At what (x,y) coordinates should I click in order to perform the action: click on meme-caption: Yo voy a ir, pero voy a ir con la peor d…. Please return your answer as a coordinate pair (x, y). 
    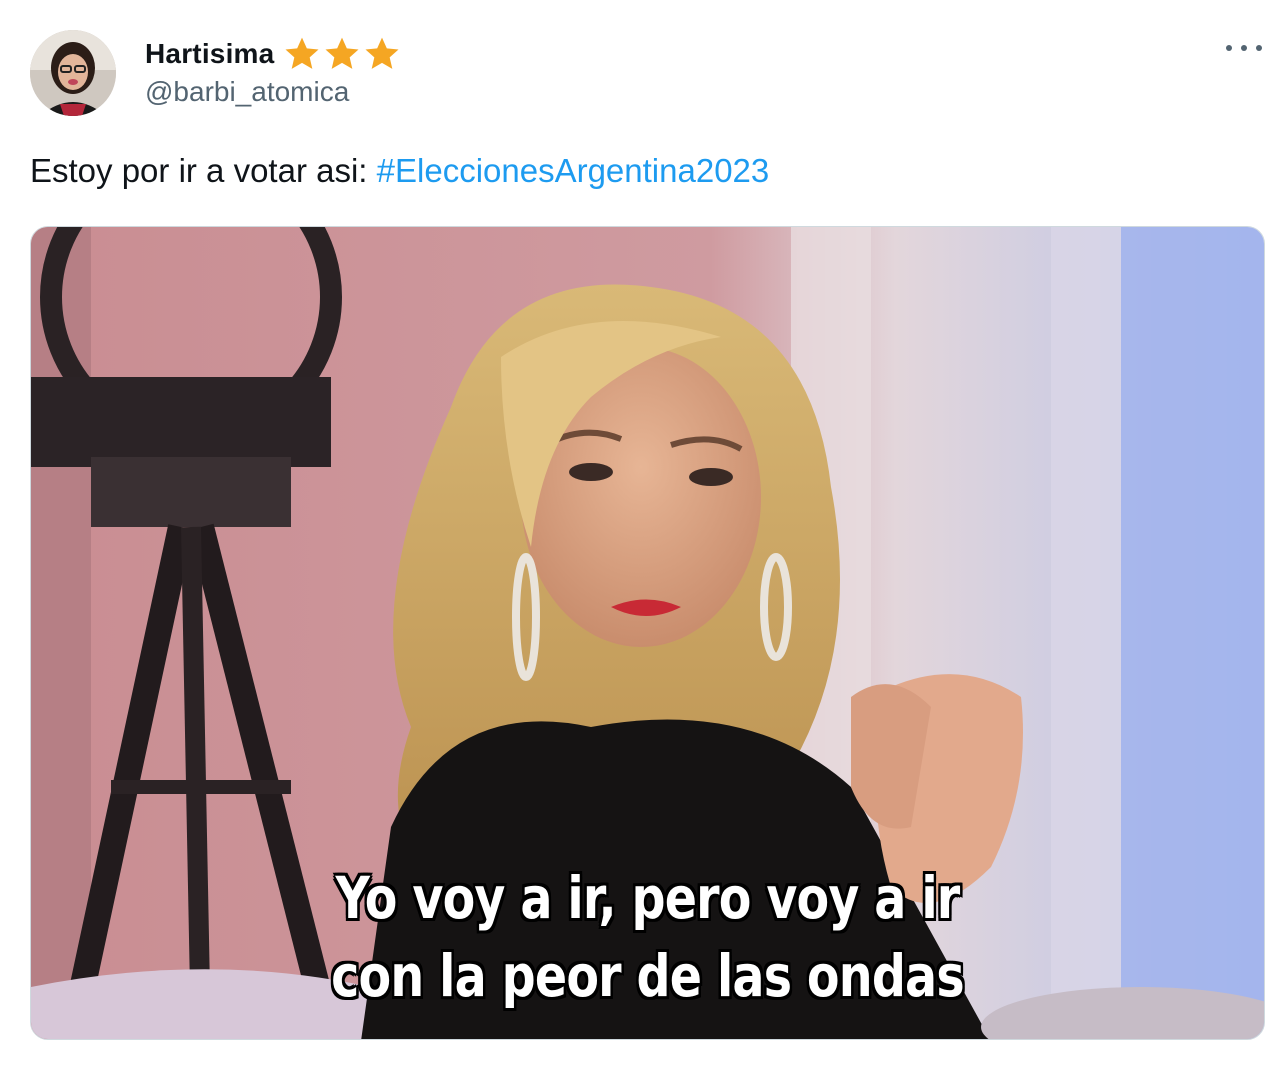
    Looking at the image, I should click on (647, 937).